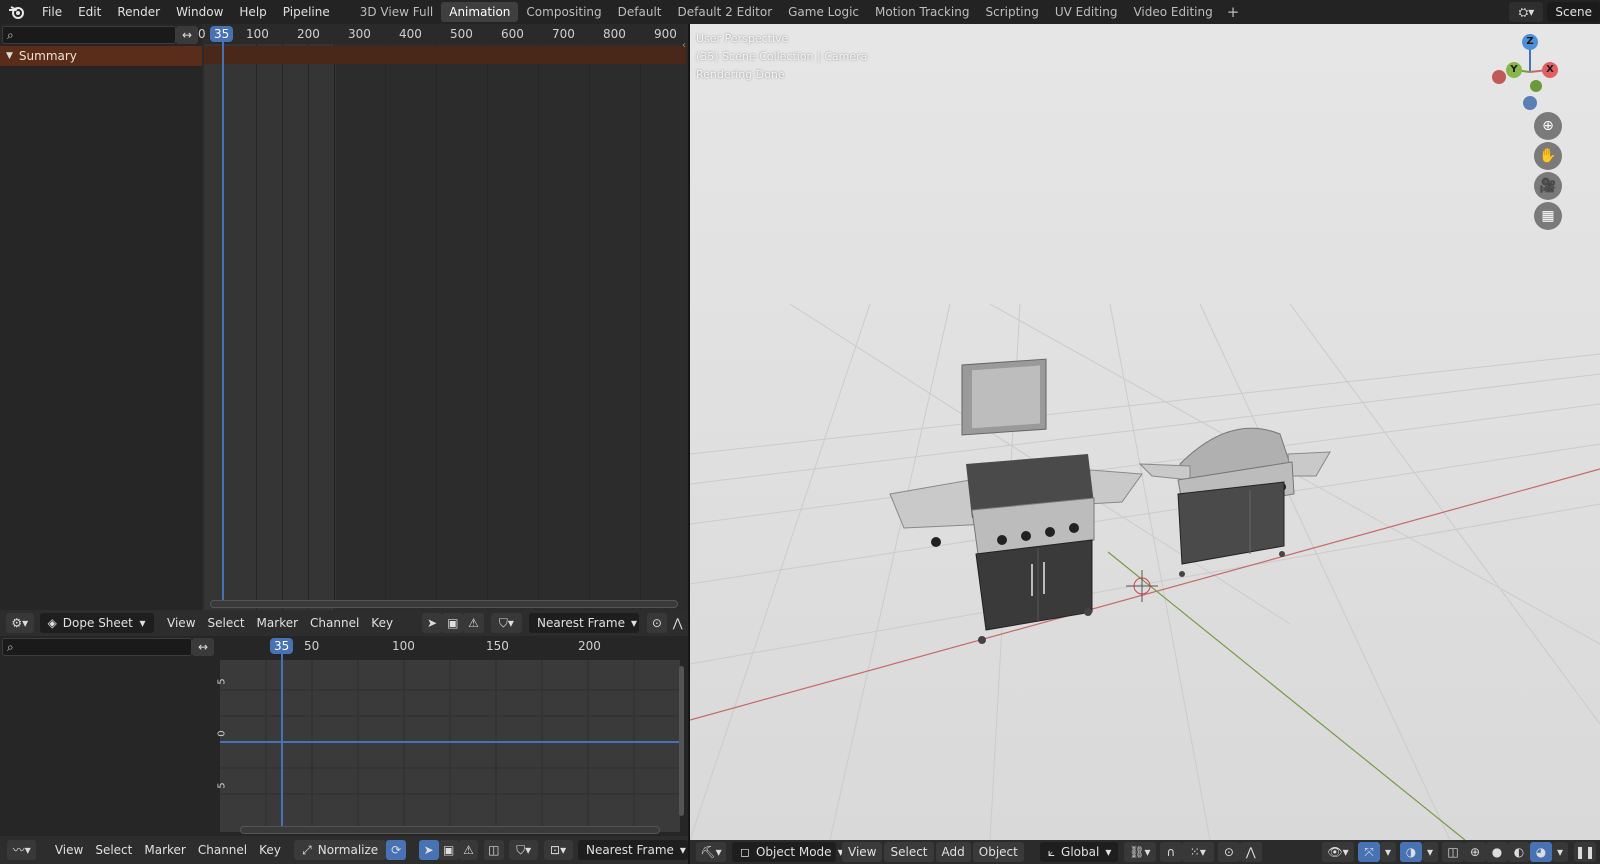 This screenshot has height=864, width=1600. Describe the element at coordinates (711, 852) in the screenshot. I see `viewport-editor-type-icon: ⛏▾` at that location.